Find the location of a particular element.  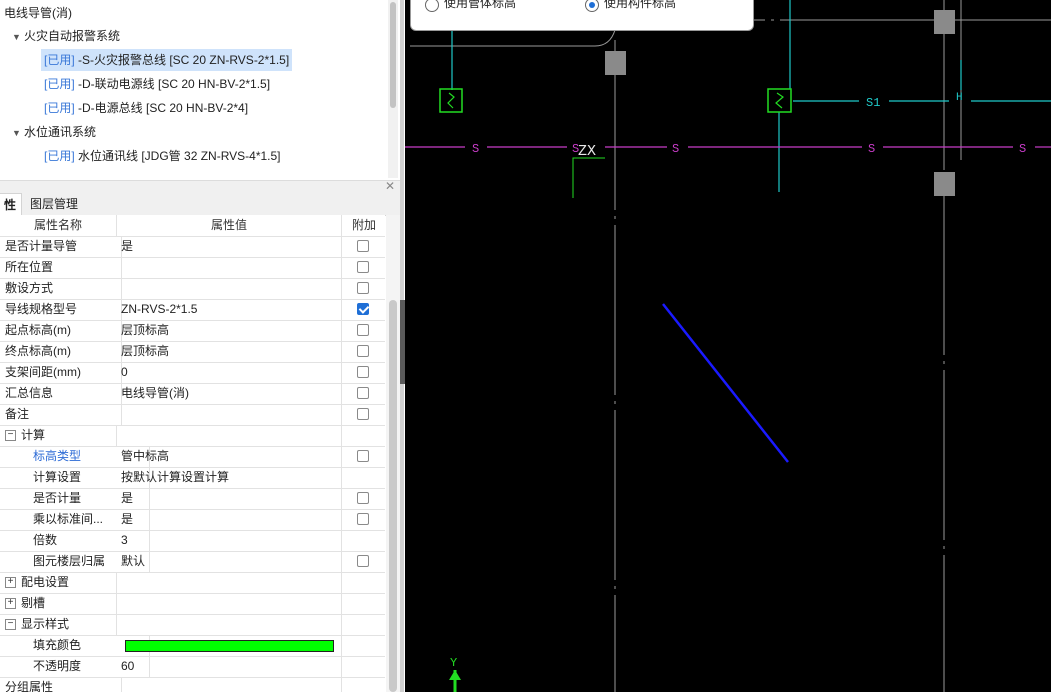

tree-item-label: -D-电源总线 [SC 20 HN-BV-2*4] is located at coordinates (163, 108).